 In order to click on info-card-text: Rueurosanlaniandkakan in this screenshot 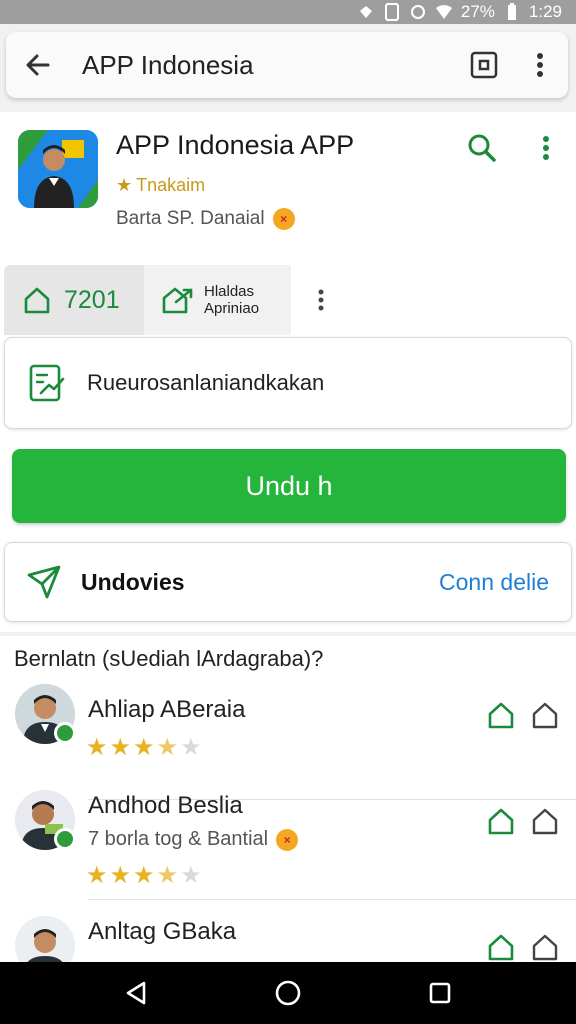, I will do `click(206, 382)`.